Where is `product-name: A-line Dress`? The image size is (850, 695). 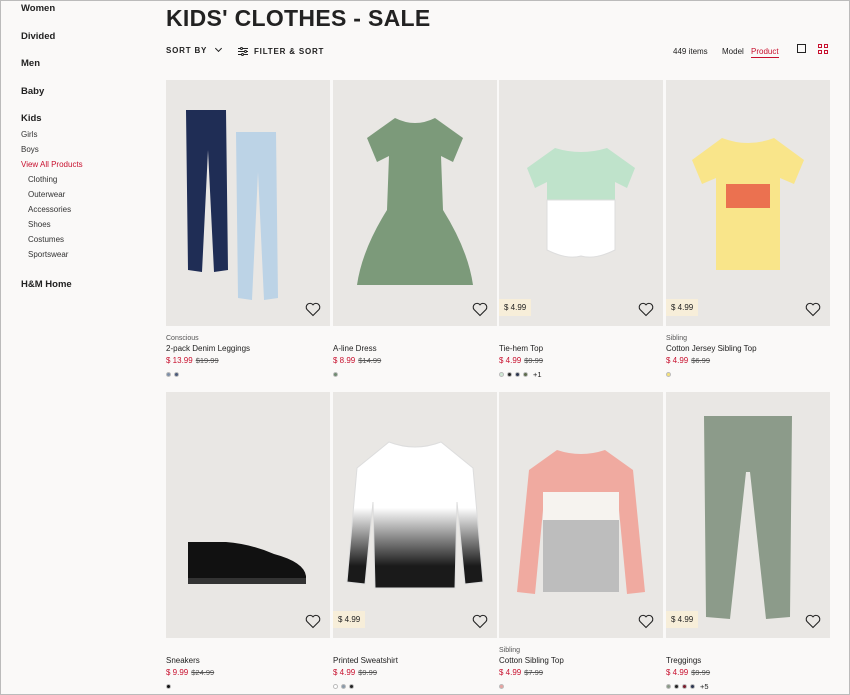 product-name: A-line Dress is located at coordinates (415, 349).